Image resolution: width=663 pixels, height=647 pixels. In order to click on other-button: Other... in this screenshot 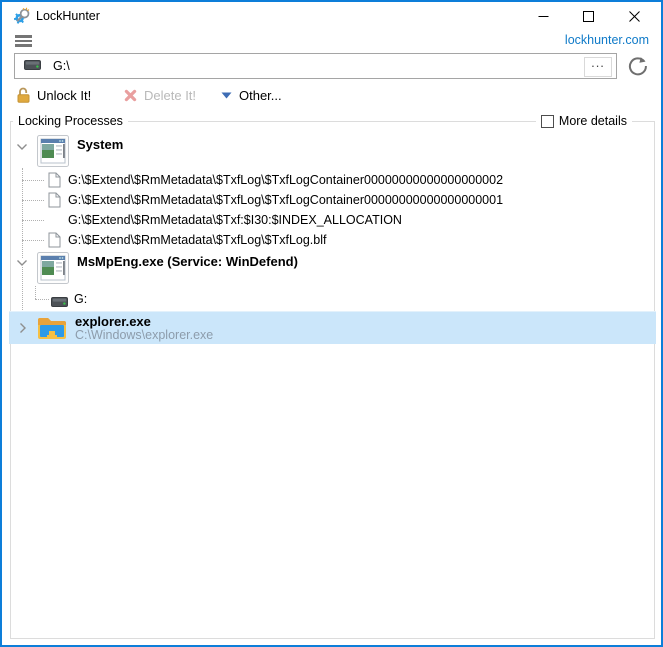, I will do `click(251, 95)`.